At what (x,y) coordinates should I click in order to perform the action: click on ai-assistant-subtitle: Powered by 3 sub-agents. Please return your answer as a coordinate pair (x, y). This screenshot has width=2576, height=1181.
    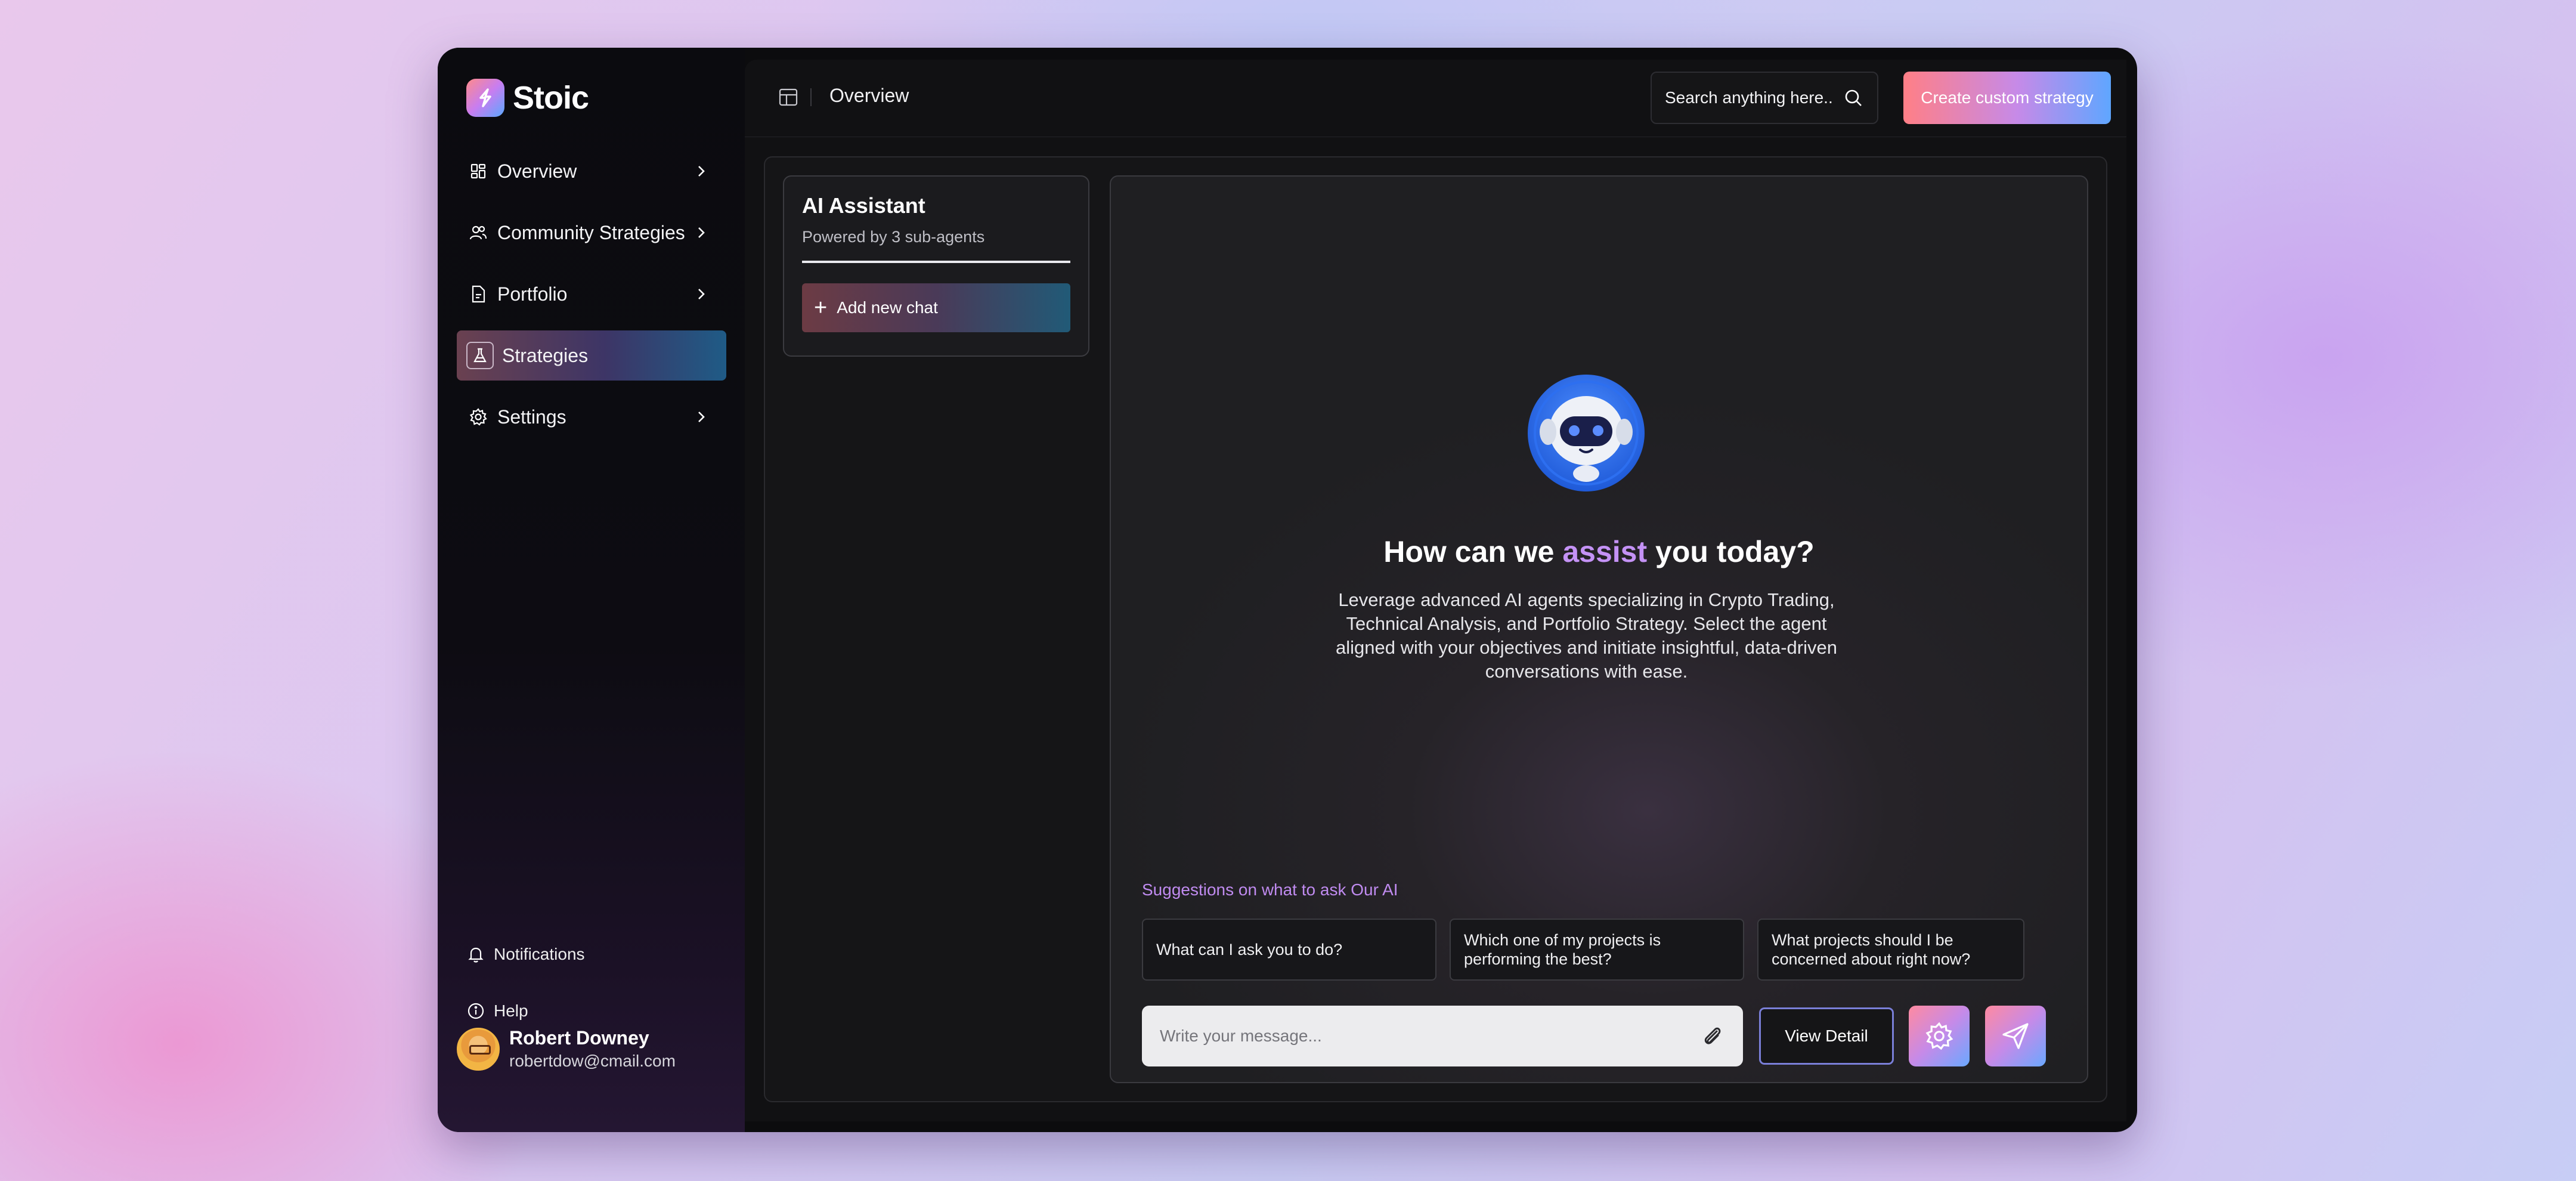
    Looking at the image, I should click on (936, 245).